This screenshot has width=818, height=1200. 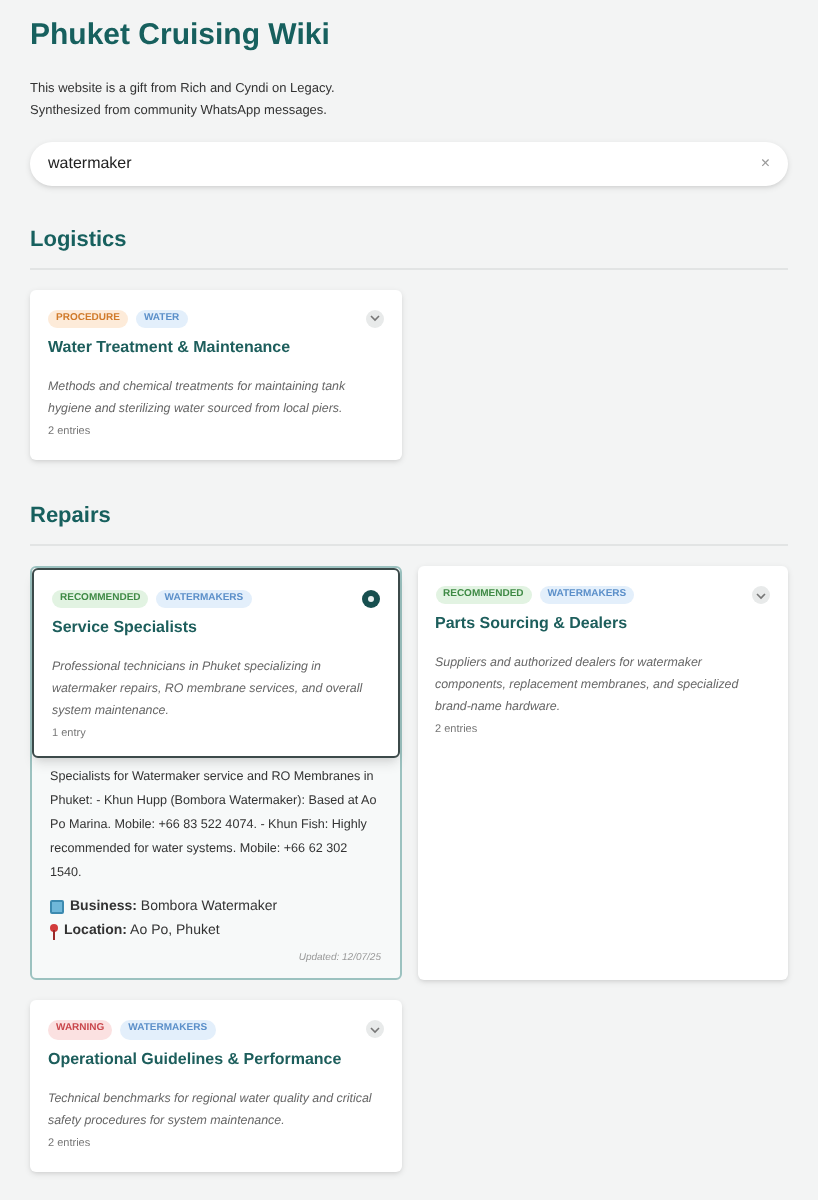 What do you see at coordinates (54, 932) in the screenshot?
I see `pin-icon` at bounding box center [54, 932].